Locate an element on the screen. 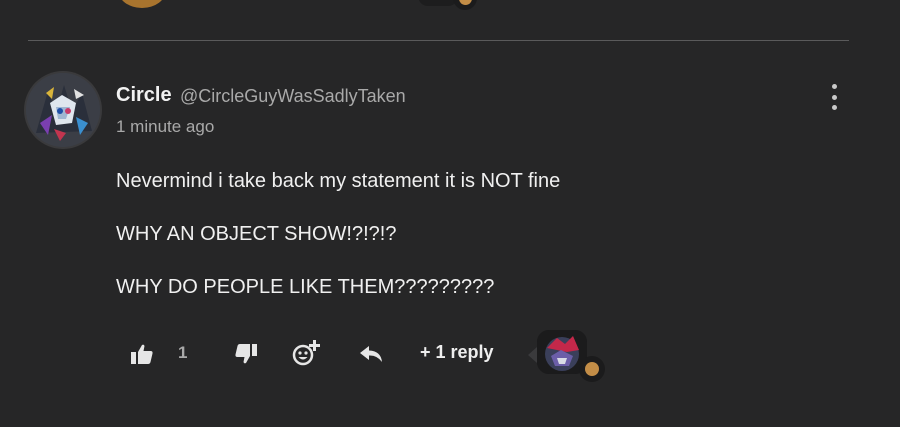  comment-author-handle: @CircleGuyWasSadlyTaken is located at coordinates (293, 96).